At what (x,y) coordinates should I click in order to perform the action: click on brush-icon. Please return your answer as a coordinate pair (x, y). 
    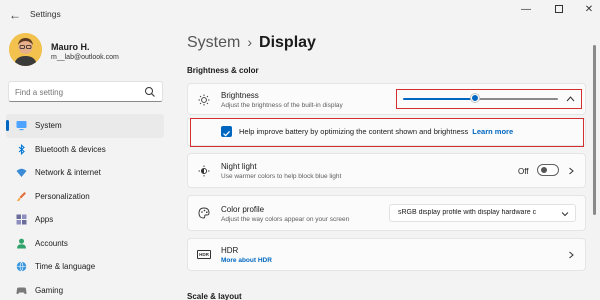
    Looking at the image, I should click on (21, 196).